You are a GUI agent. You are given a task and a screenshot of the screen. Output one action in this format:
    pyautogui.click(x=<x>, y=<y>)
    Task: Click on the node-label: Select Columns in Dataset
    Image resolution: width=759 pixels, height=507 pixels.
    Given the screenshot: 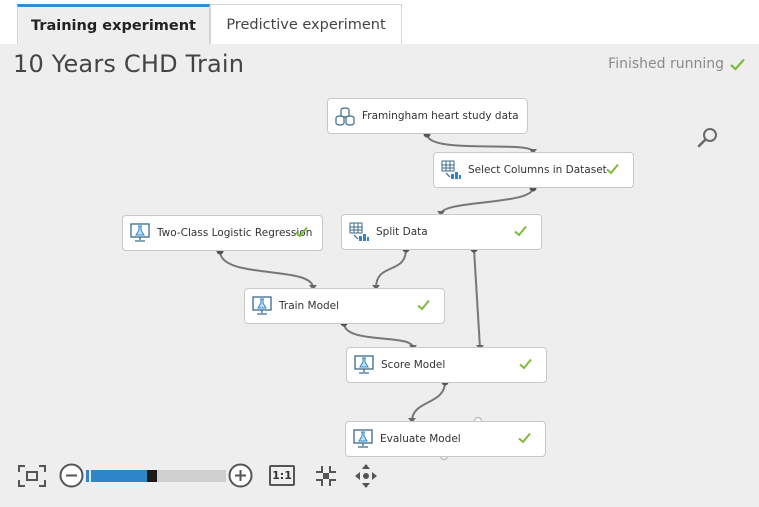 What is the action you would take?
    pyautogui.click(x=537, y=170)
    